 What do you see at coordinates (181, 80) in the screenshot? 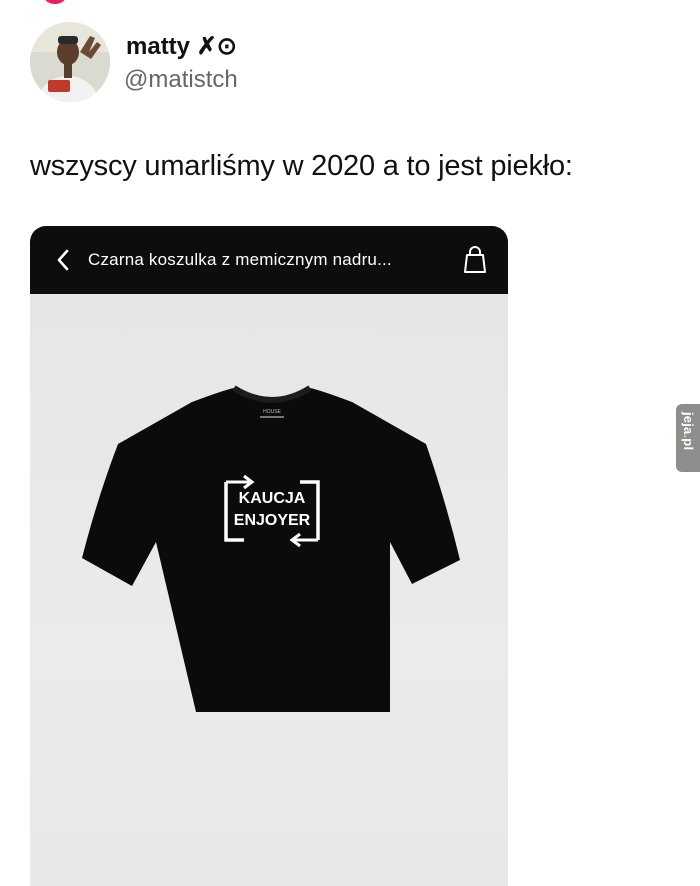
I see `author-handle: @matistch` at bounding box center [181, 80].